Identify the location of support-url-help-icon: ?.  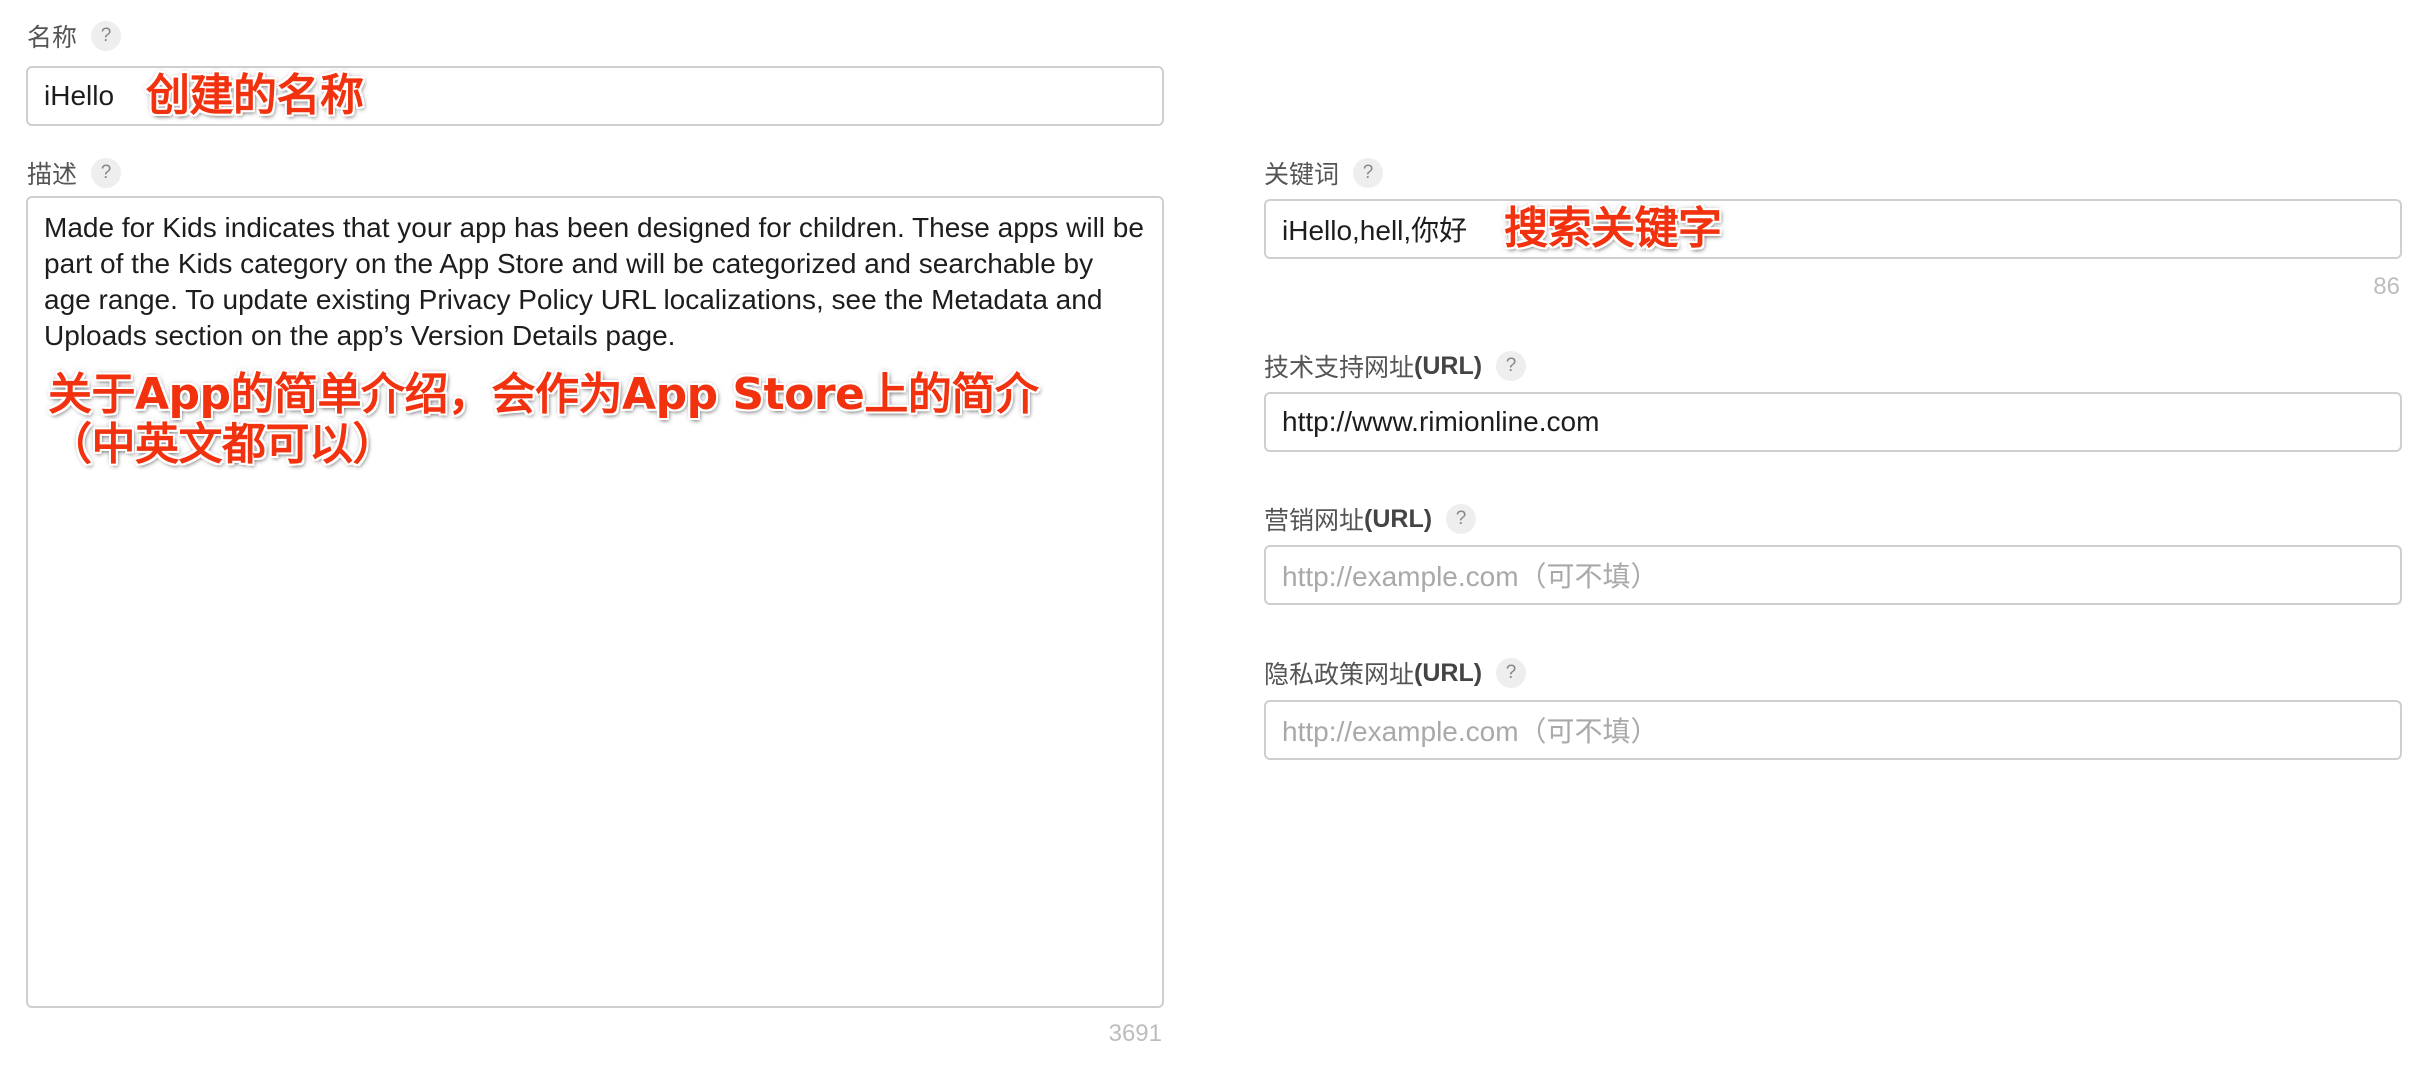
(1511, 366).